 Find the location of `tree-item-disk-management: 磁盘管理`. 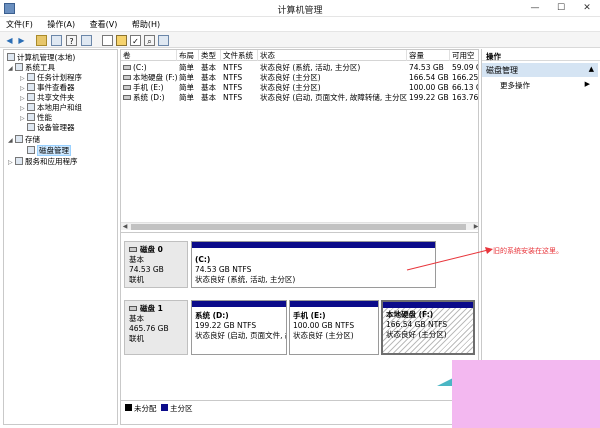

tree-item-disk-management: 磁盘管理 is located at coordinates (49, 150).